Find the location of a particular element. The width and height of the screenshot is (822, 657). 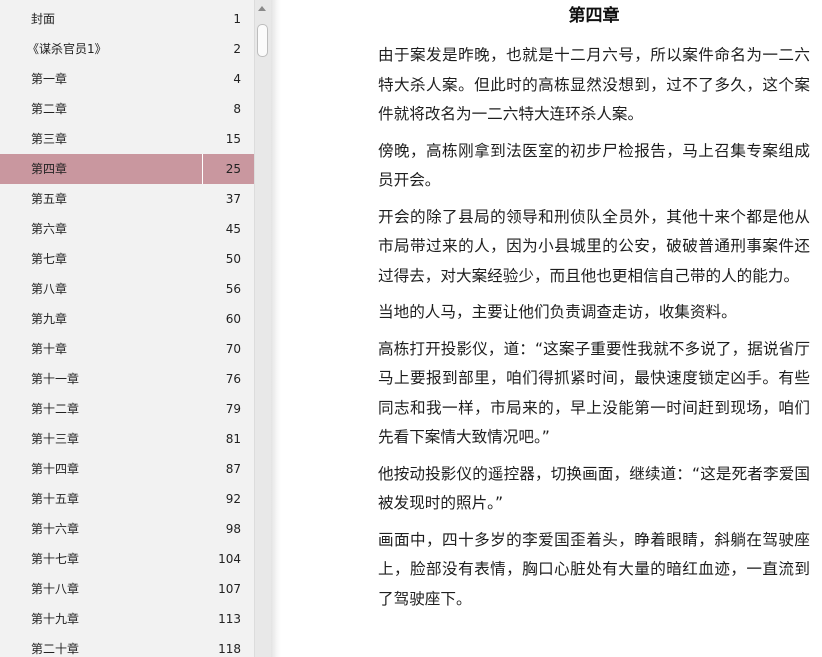

toc-item-title: 第十三章 is located at coordinates (55, 439).